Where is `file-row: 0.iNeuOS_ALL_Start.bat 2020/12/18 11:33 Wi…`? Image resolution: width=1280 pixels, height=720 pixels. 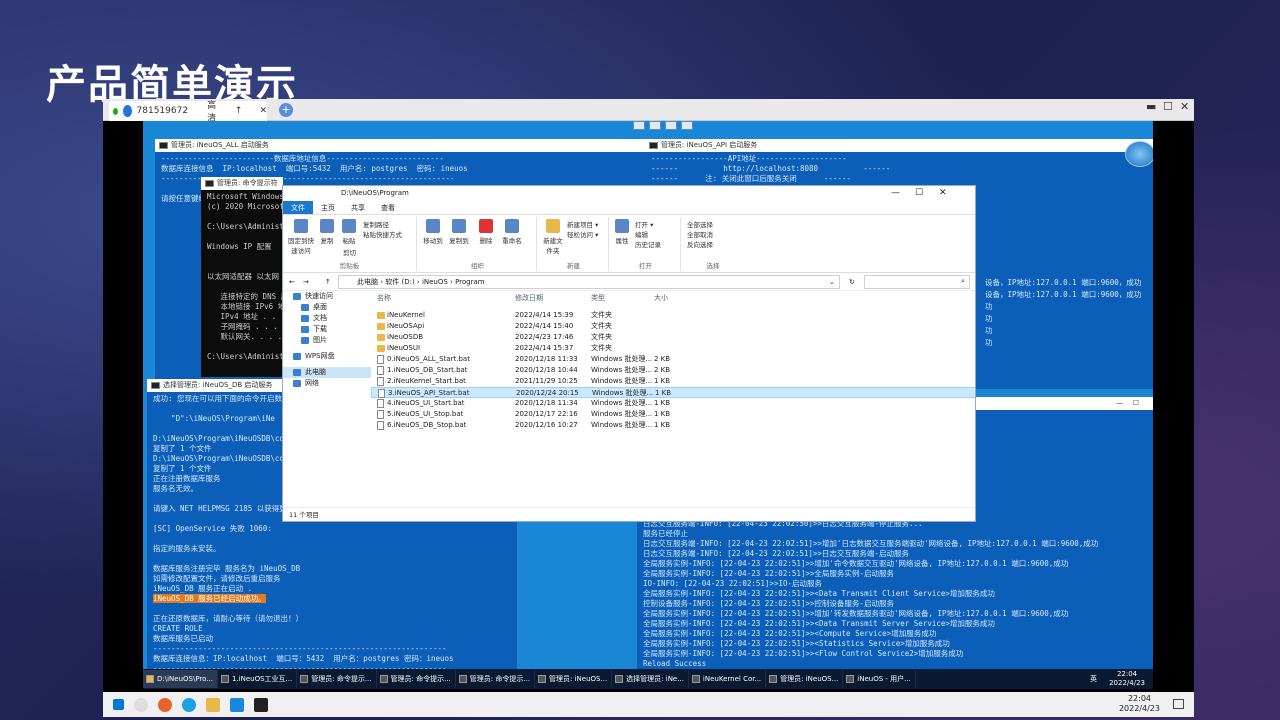 file-row: 0.iNeuOS_ALL_Start.bat 2020/12/18 11:33 Wi… is located at coordinates (673, 359).